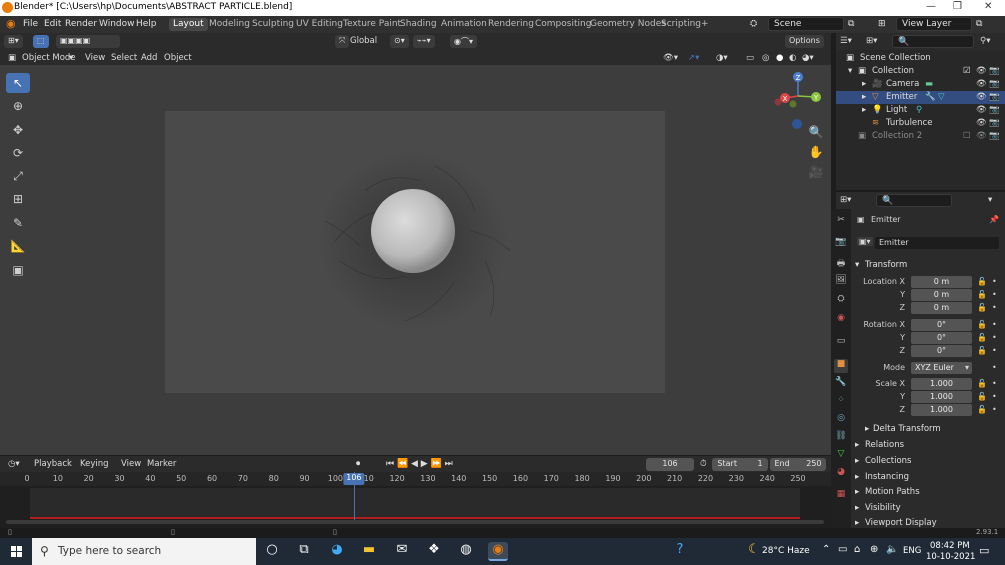 This screenshot has width=1005, height=565. I want to click on snap-toggle: ⌁⌁▾, so click(424, 41).